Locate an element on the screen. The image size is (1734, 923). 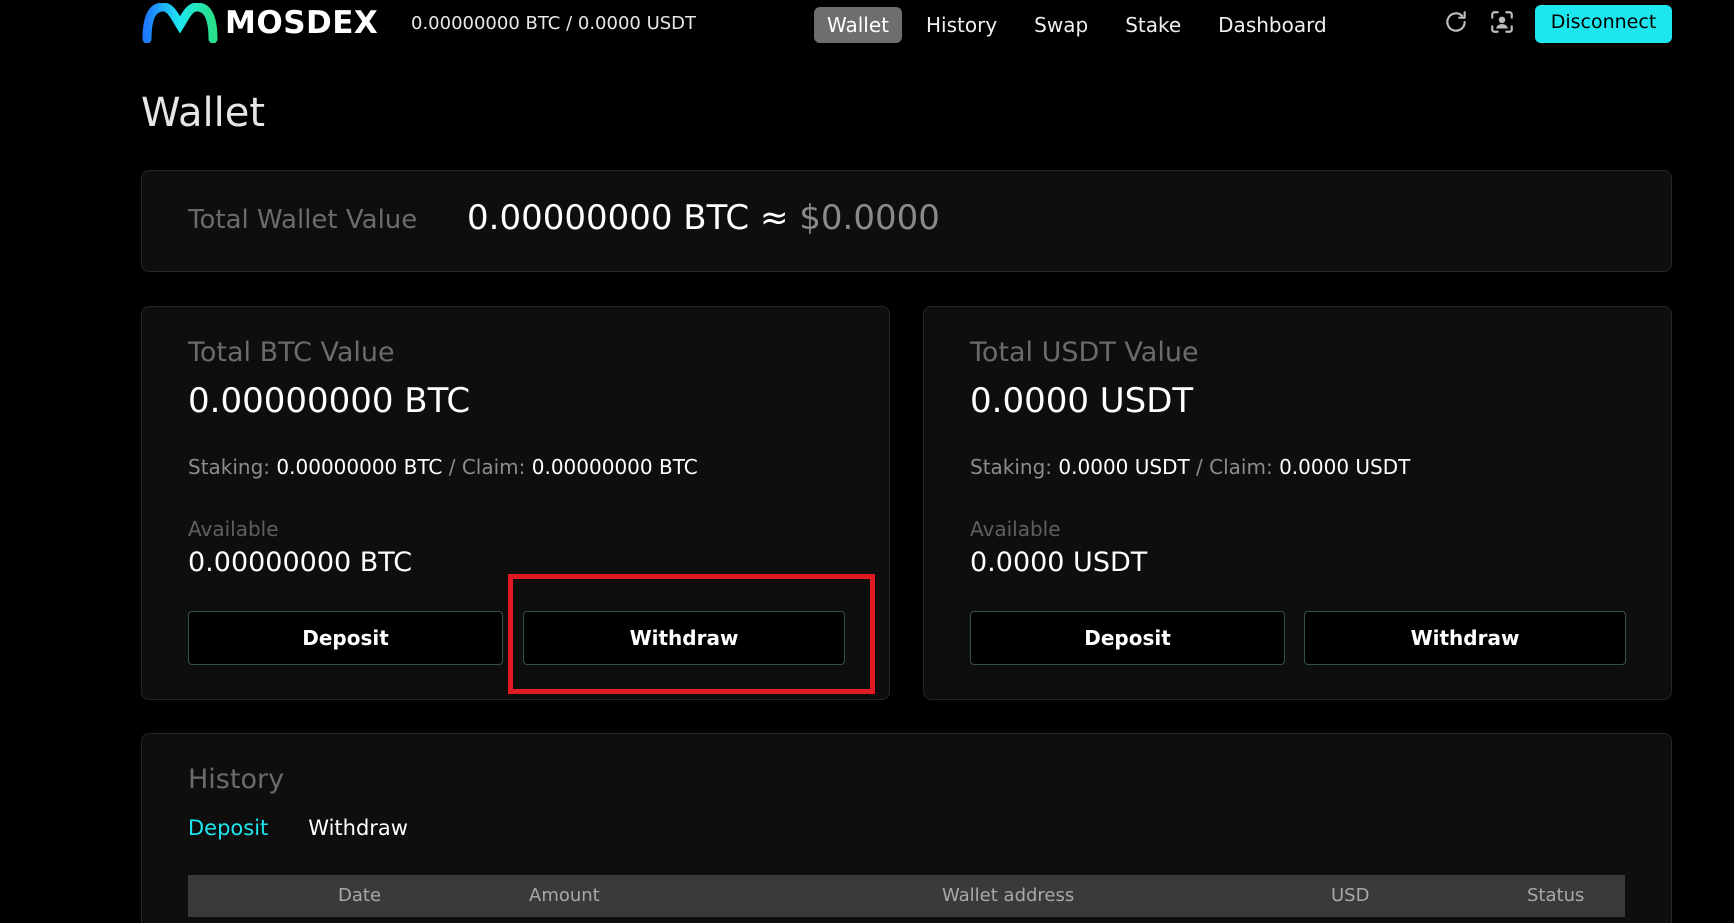
btc-claim-label: Claim: is located at coordinates (496, 467).